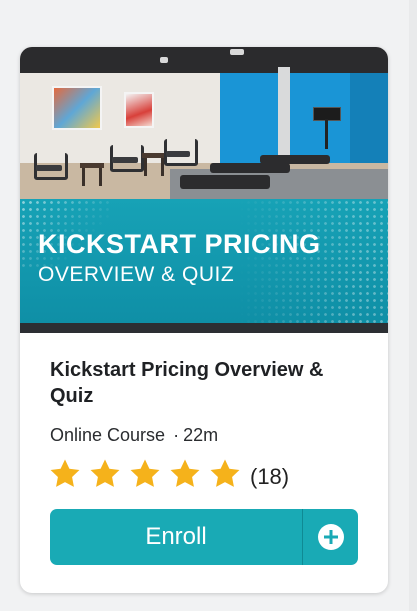  I want to click on enroll-button: Enroll, so click(204, 537).